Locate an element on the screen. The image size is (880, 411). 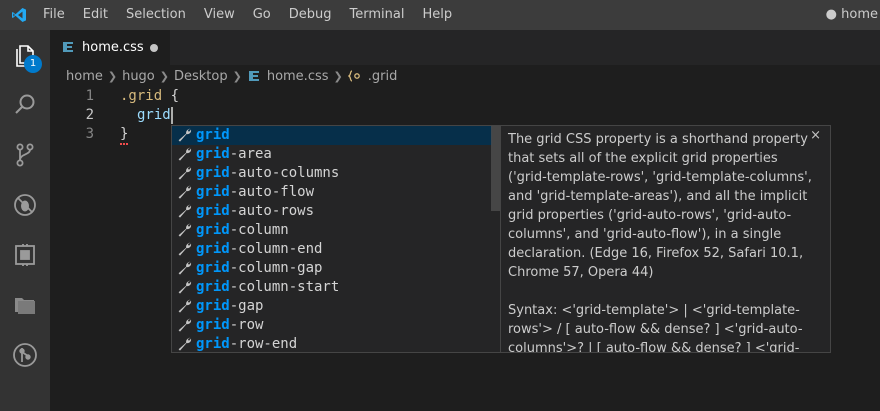
debug-icon is located at coordinates (25, 205).